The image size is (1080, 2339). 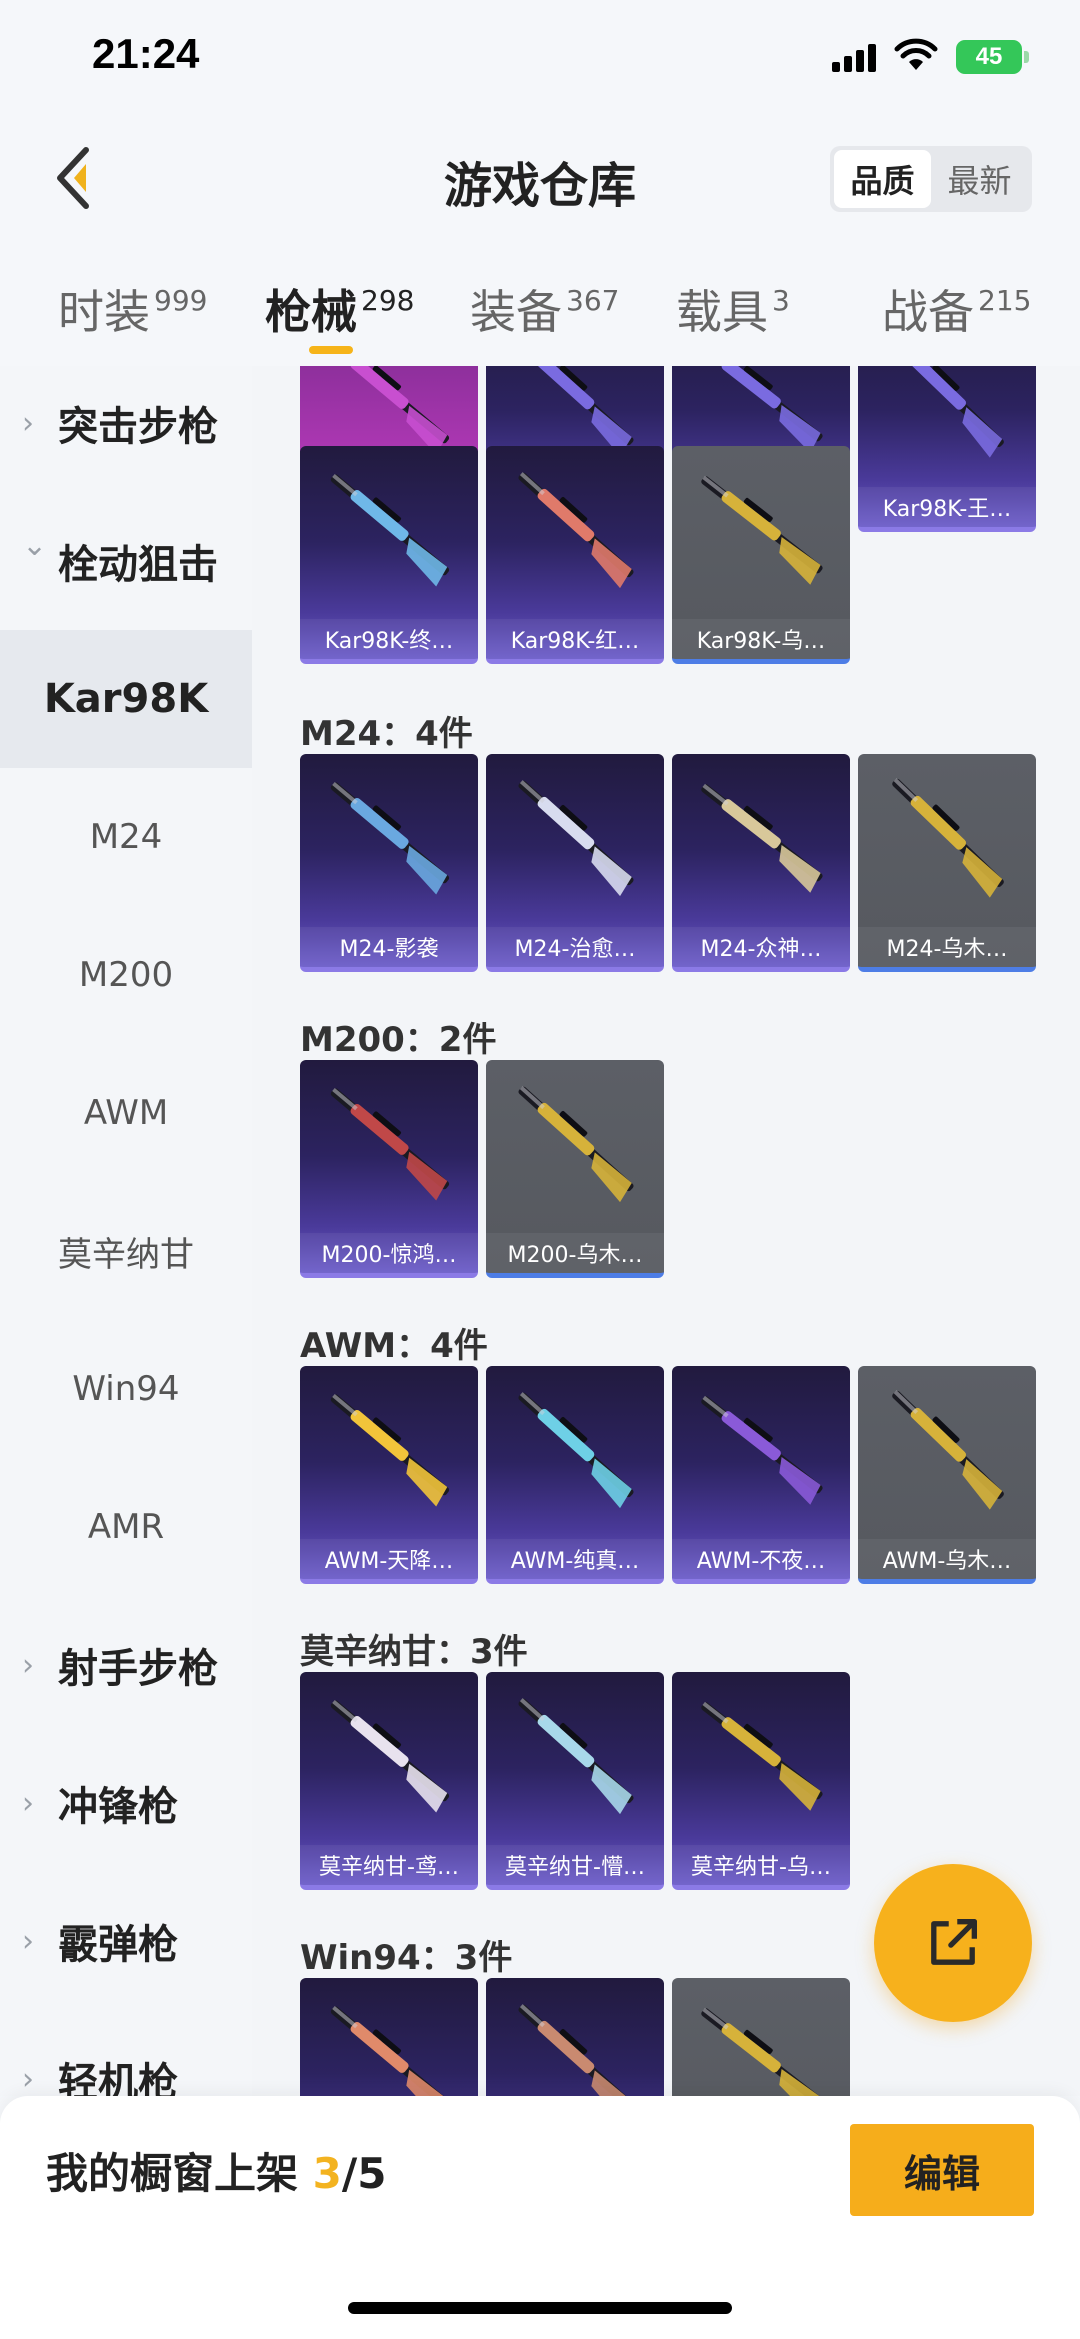 I want to click on tab-4: 战备 215, so click(x=956, y=309).